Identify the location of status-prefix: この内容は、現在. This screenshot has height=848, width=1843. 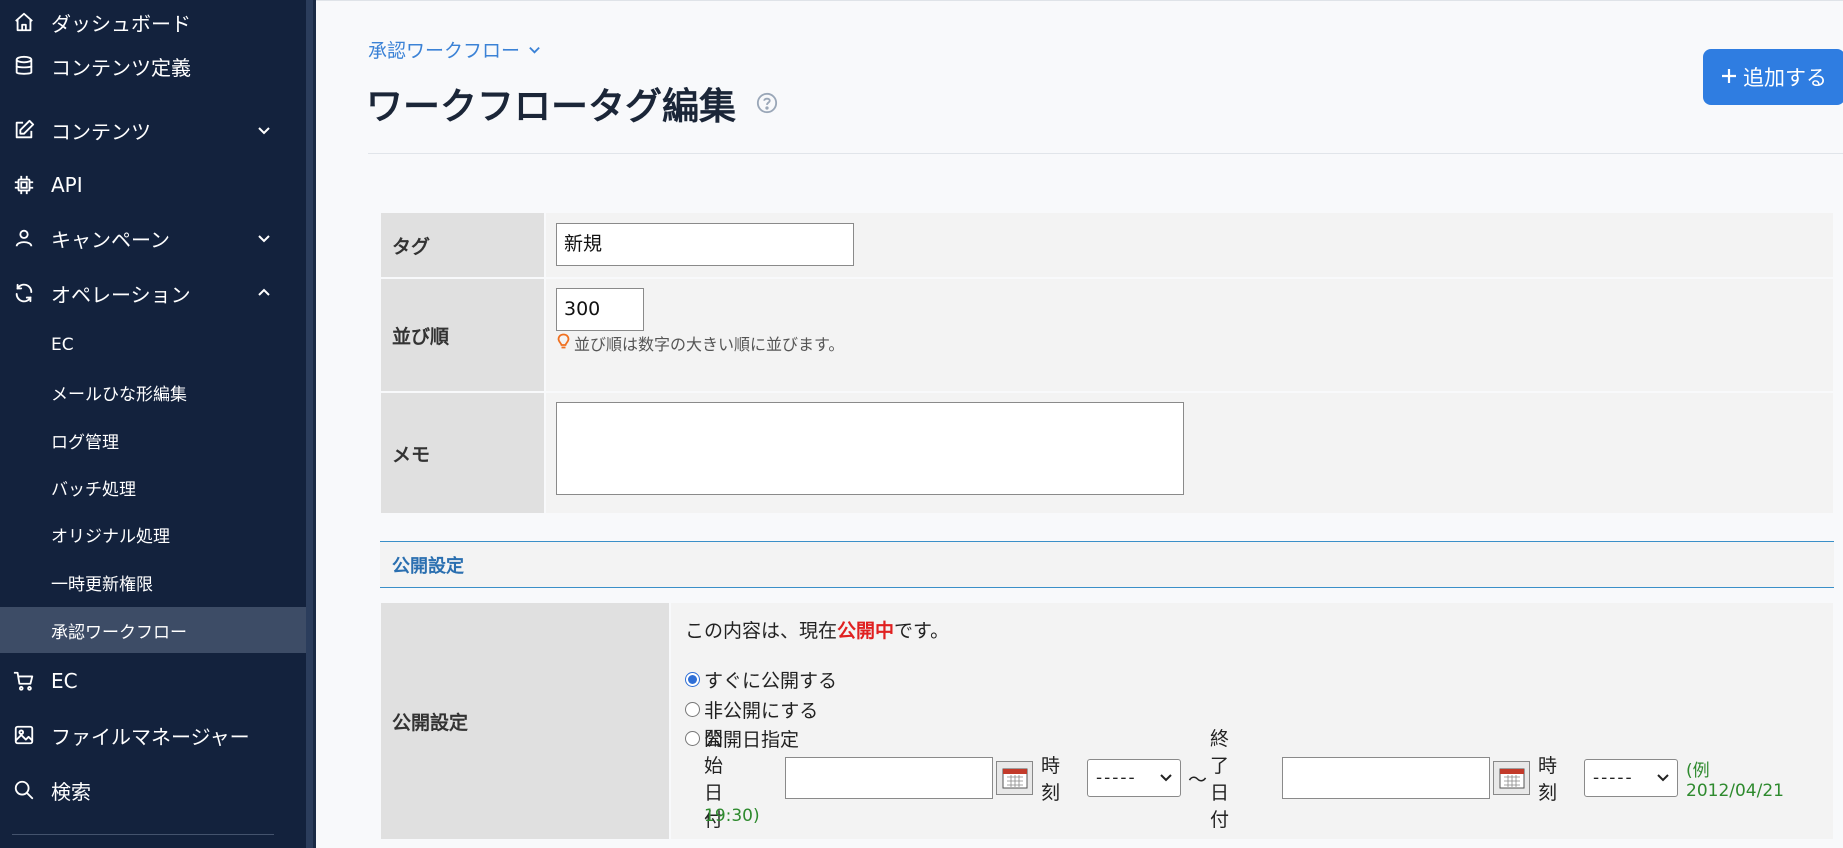
(761, 631).